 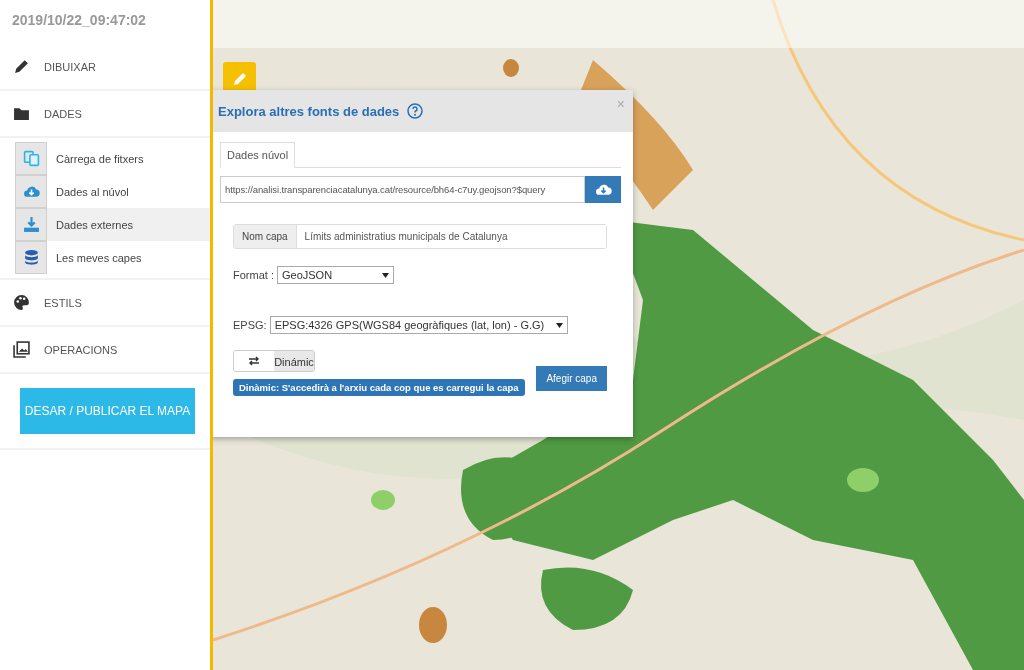 What do you see at coordinates (274, 361) in the screenshot?
I see `mode-toggle: Dinámic` at bounding box center [274, 361].